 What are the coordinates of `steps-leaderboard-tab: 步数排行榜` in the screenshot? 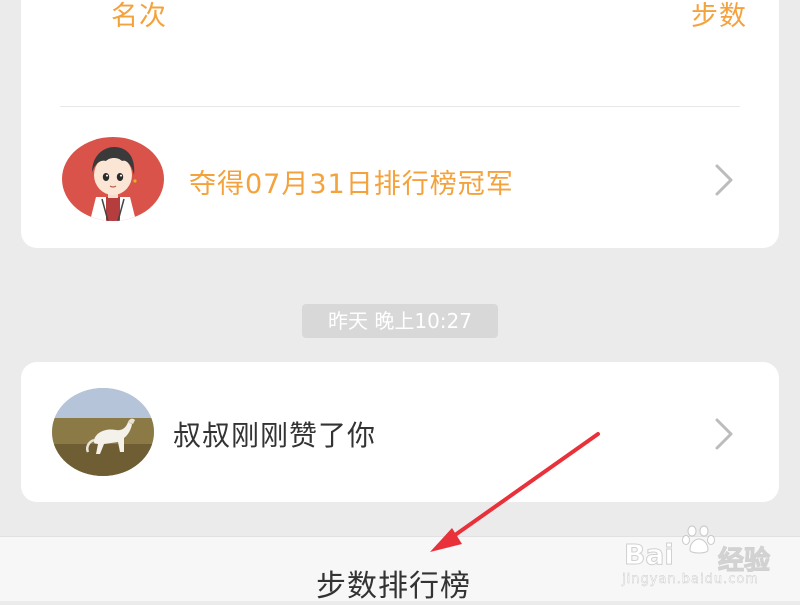 It's located at (393, 583).